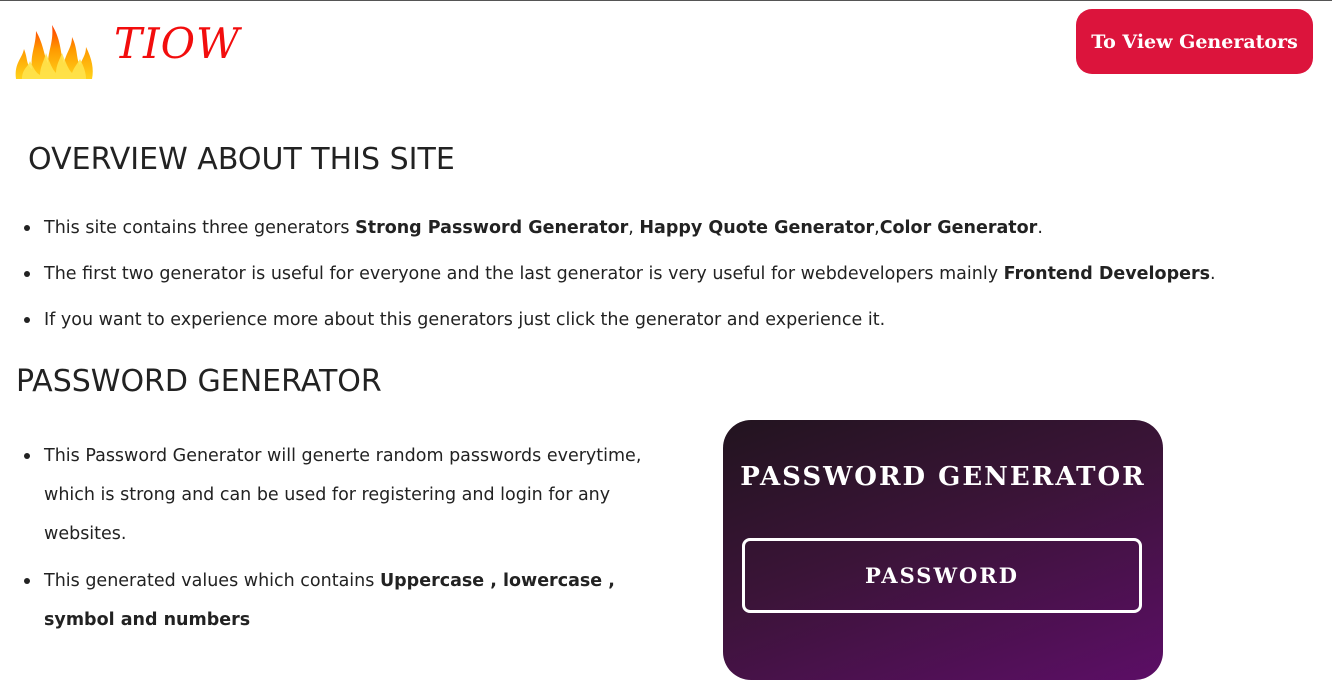 The height and width of the screenshot is (680, 1332). I want to click on overview-heading: OVERVIEW ABOUT THIS SITE, so click(241, 159).